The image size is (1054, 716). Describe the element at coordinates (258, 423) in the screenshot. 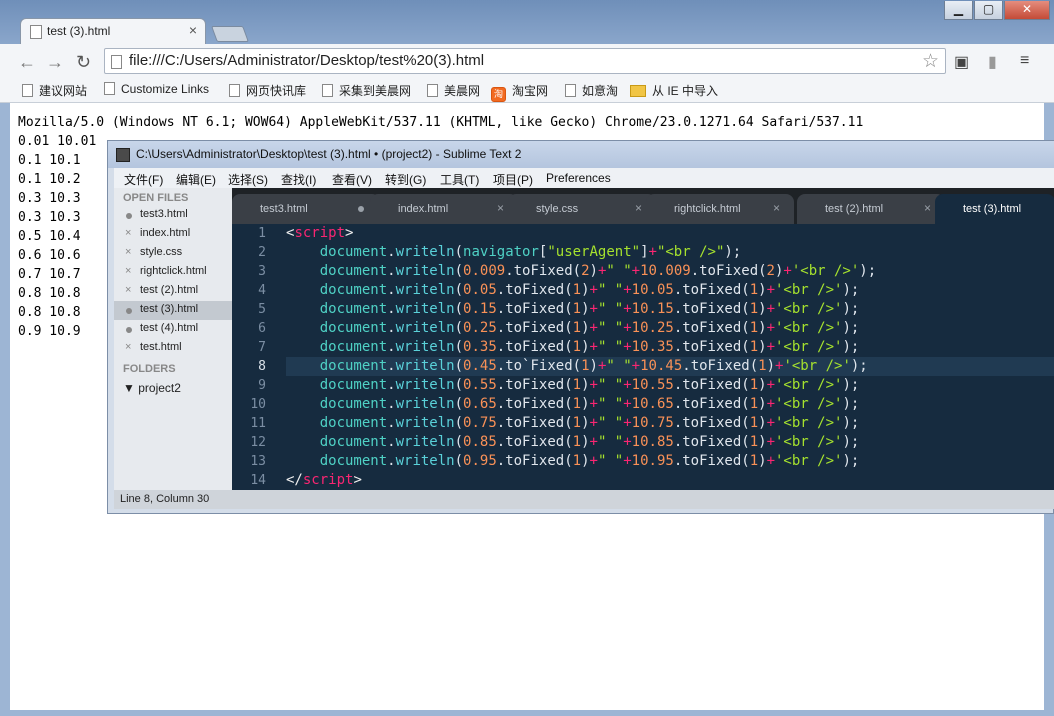

I see `line-number: 11` at that location.